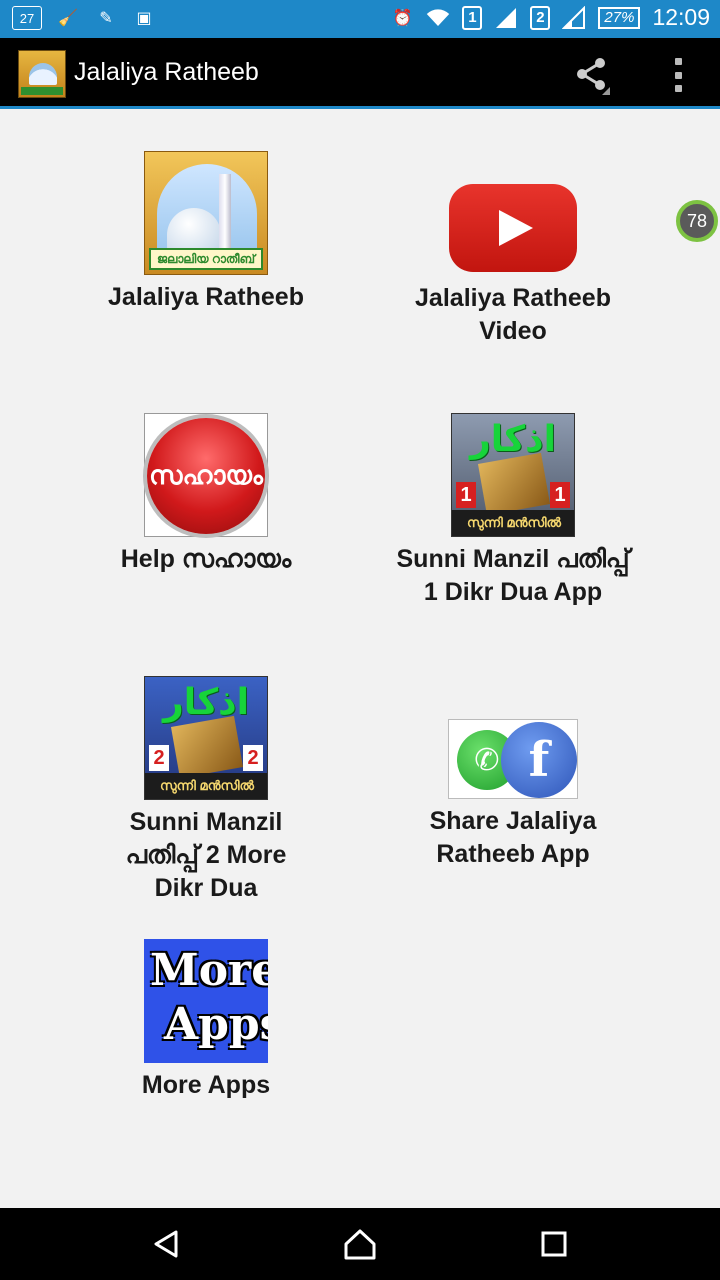 The image size is (720, 1280). Describe the element at coordinates (144, 18) in the screenshot. I see `image-icon: ▣` at that location.